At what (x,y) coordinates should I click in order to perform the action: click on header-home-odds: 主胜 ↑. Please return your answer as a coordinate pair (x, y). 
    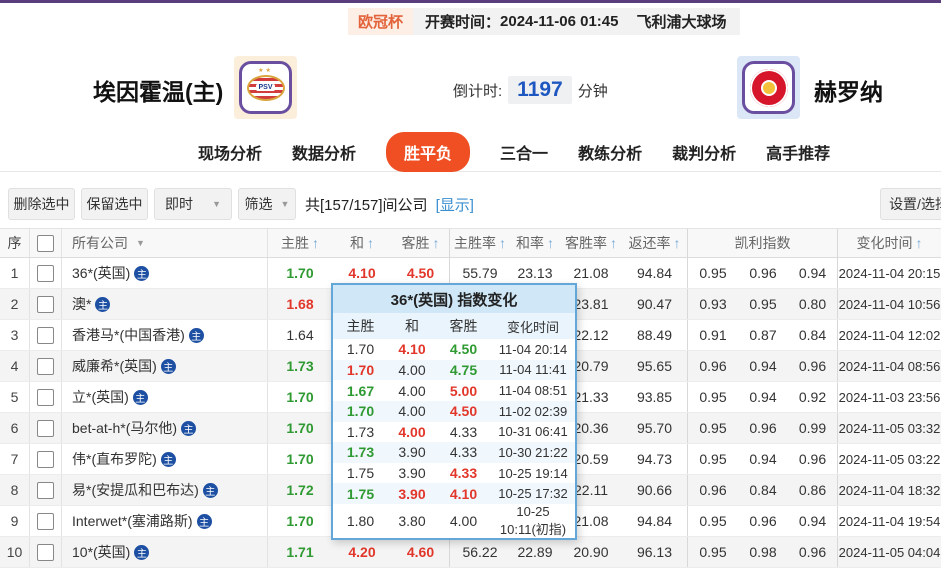
    Looking at the image, I should click on (300, 243).